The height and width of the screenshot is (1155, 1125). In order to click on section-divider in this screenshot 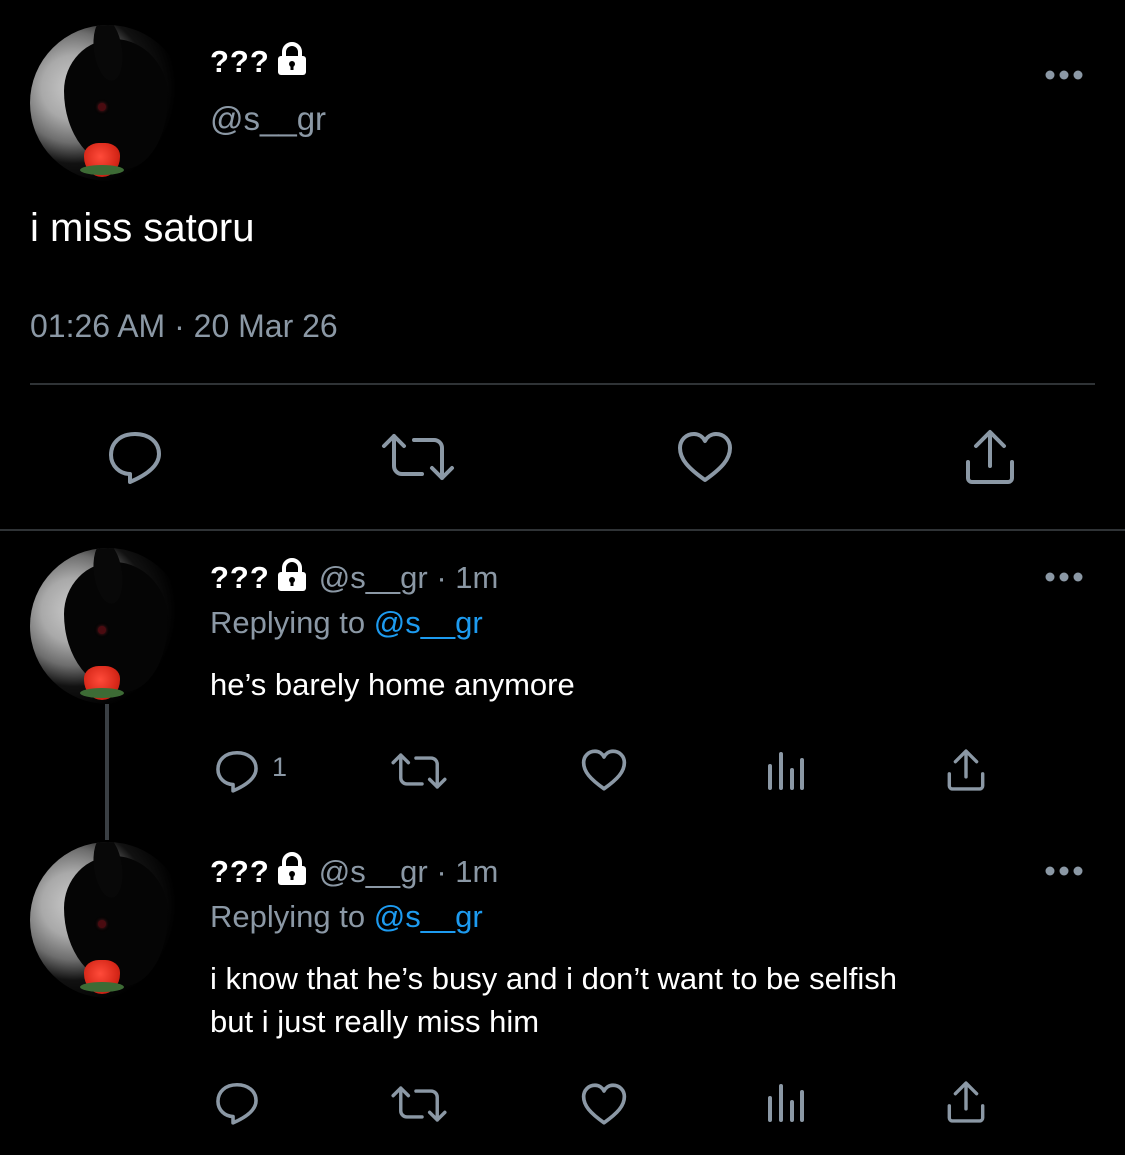, I will do `click(562, 530)`.